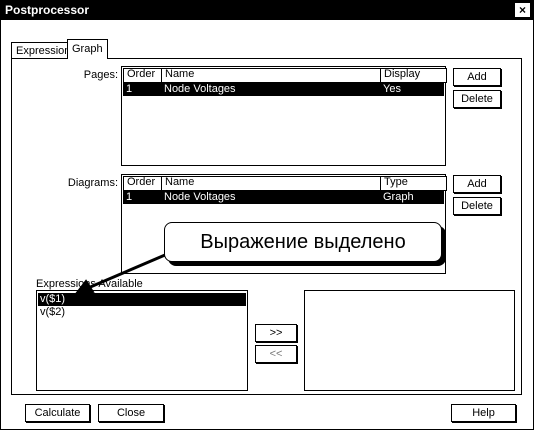 The height and width of the screenshot is (430, 534). Describe the element at coordinates (303, 242) in the screenshot. I see `annotation-callout: Выражение выделено` at that location.